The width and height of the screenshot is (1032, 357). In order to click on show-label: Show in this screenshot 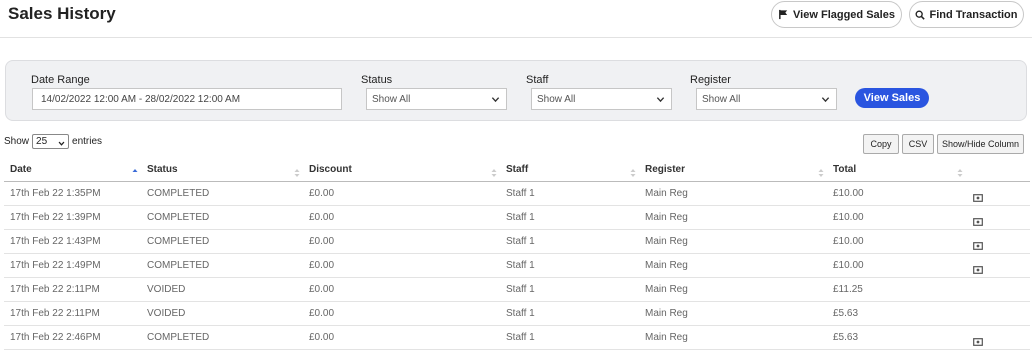, I will do `click(17, 141)`.